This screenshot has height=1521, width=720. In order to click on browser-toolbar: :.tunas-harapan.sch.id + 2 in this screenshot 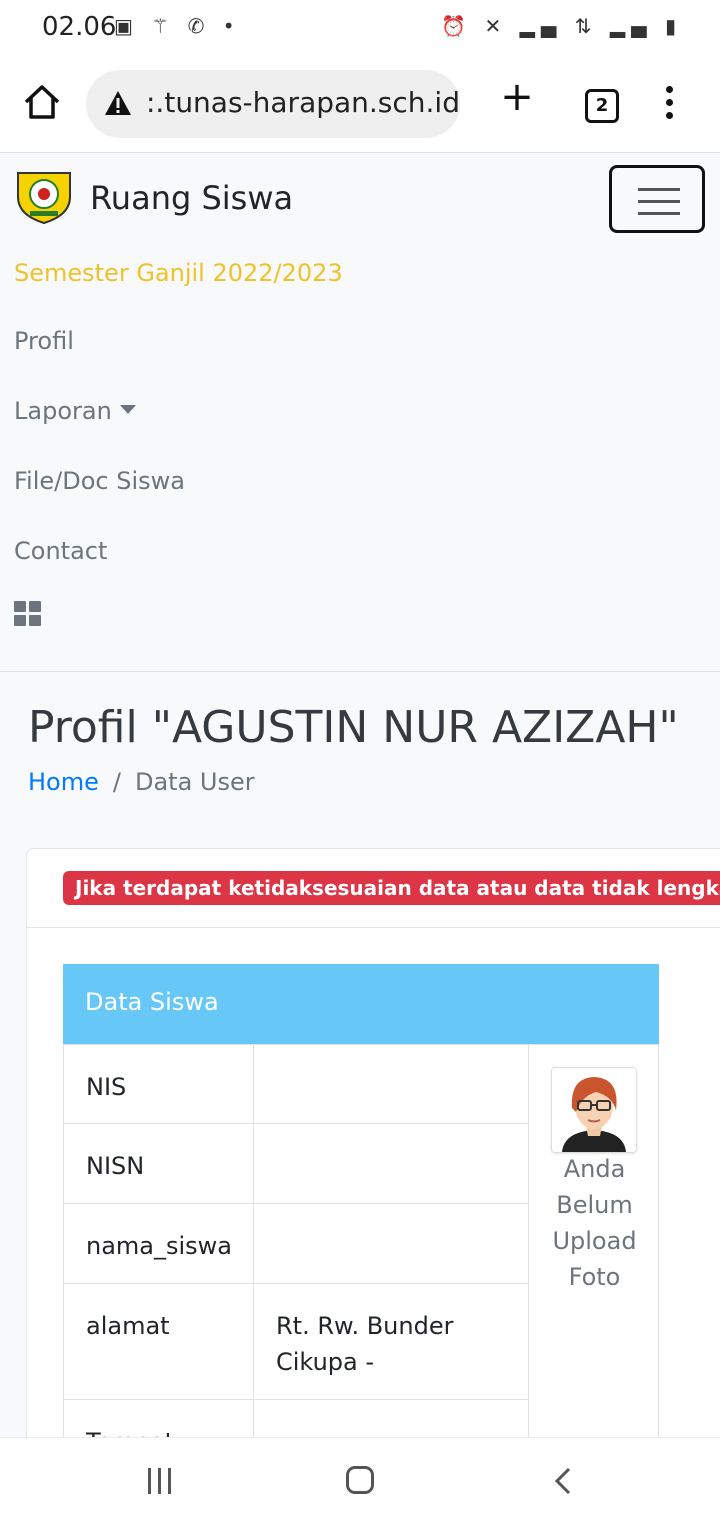, I will do `click(360, 104)`.